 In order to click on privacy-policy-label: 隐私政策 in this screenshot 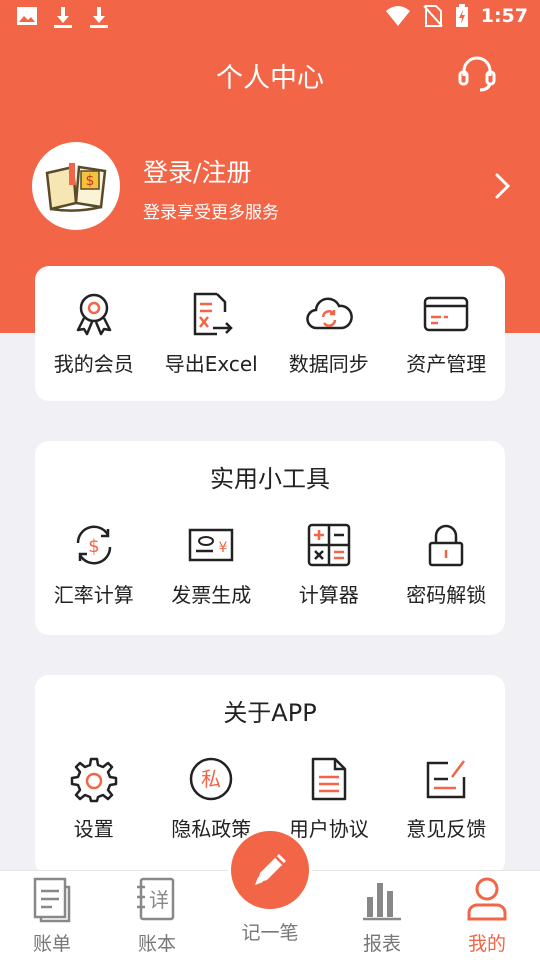, I will do `click(211, 829)`.